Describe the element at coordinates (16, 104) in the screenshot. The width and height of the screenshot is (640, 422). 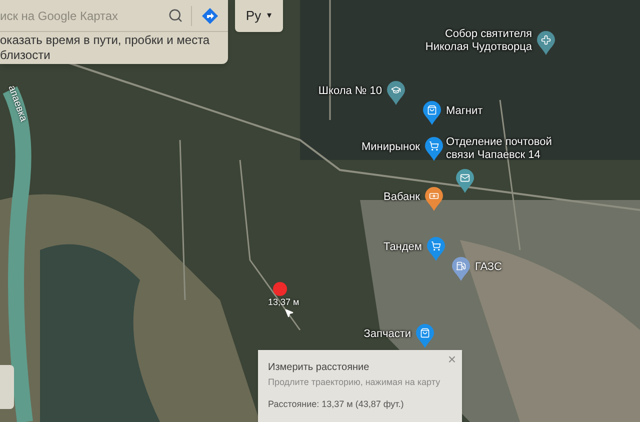
I see `river-label: апаевка` at that location.